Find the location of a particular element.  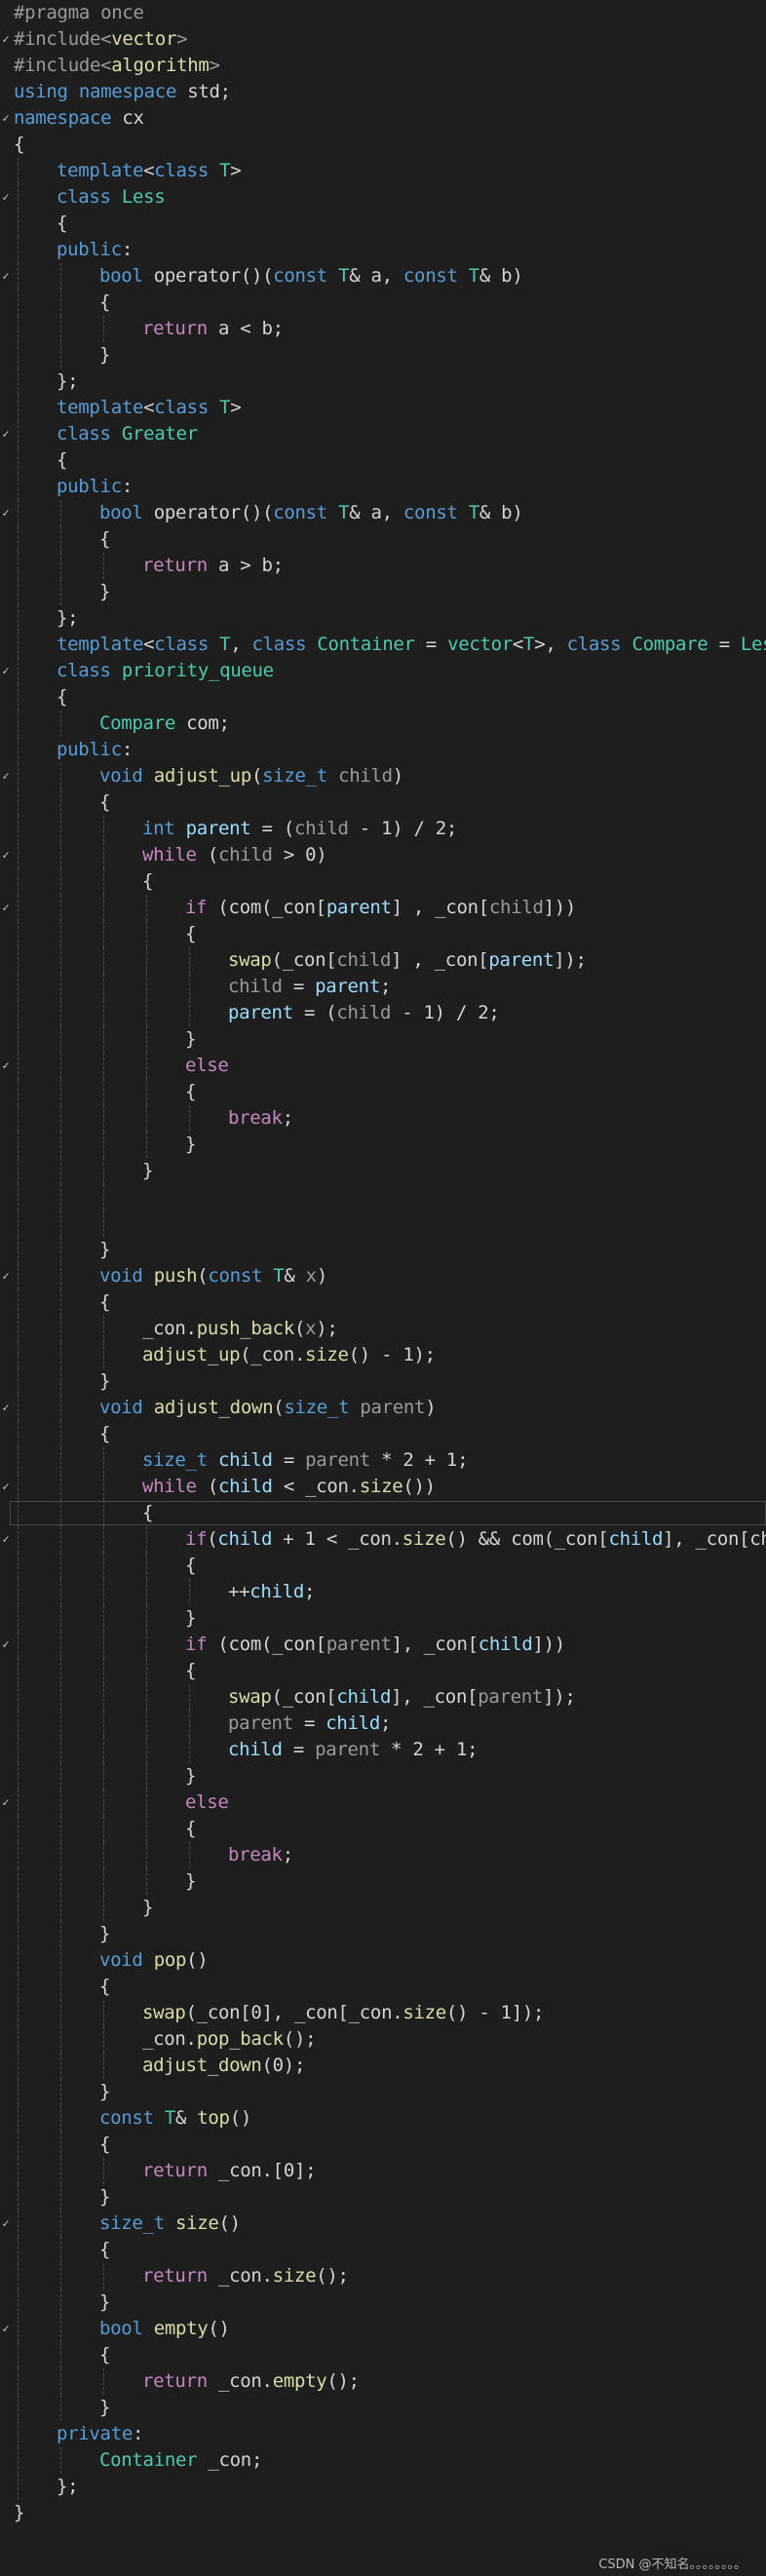

code-line: ✓ if (com(_con[parent], _con[child])) is located at coordinates (383, 1645).